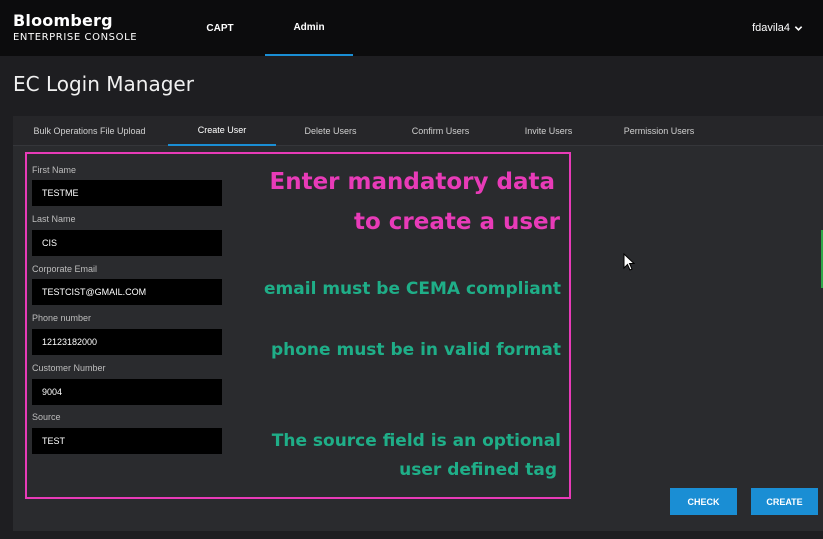  What do you see at coordinates (127, 193) in the screenshot?
I see `first-name-input` at bounding box center [127, 193].